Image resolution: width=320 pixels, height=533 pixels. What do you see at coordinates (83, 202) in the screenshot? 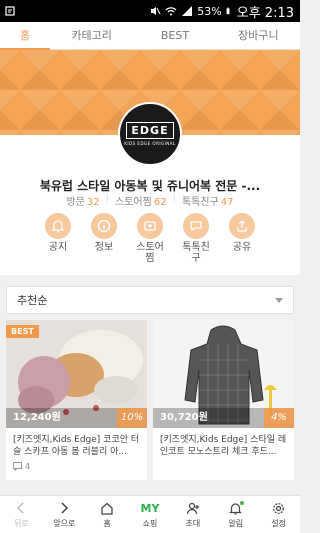
I see `stat-visits: 방문 32` at bounding box center [83, 202].